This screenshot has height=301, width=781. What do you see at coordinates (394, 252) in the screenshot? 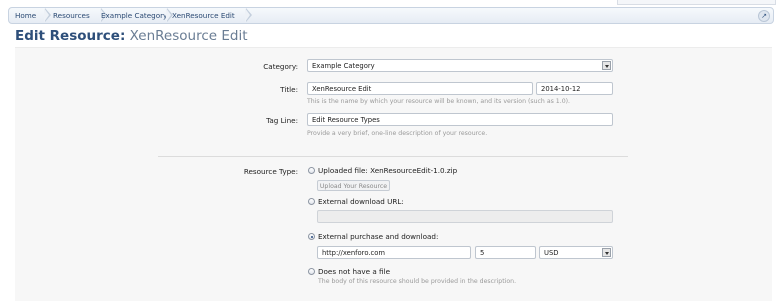
I see `purchase-url-input: http://xenforo.com` at bounding box center [394, 252].